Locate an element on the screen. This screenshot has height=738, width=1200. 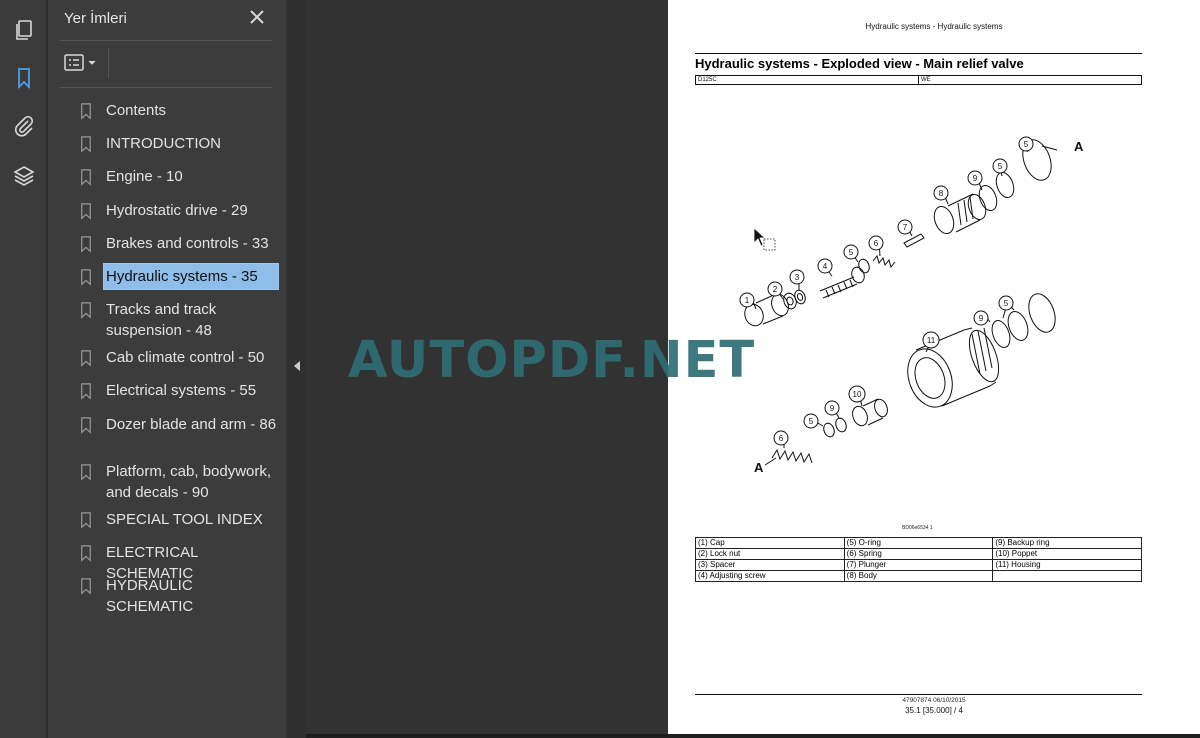
svg-text: 9 is located at coordinates (832, 408).